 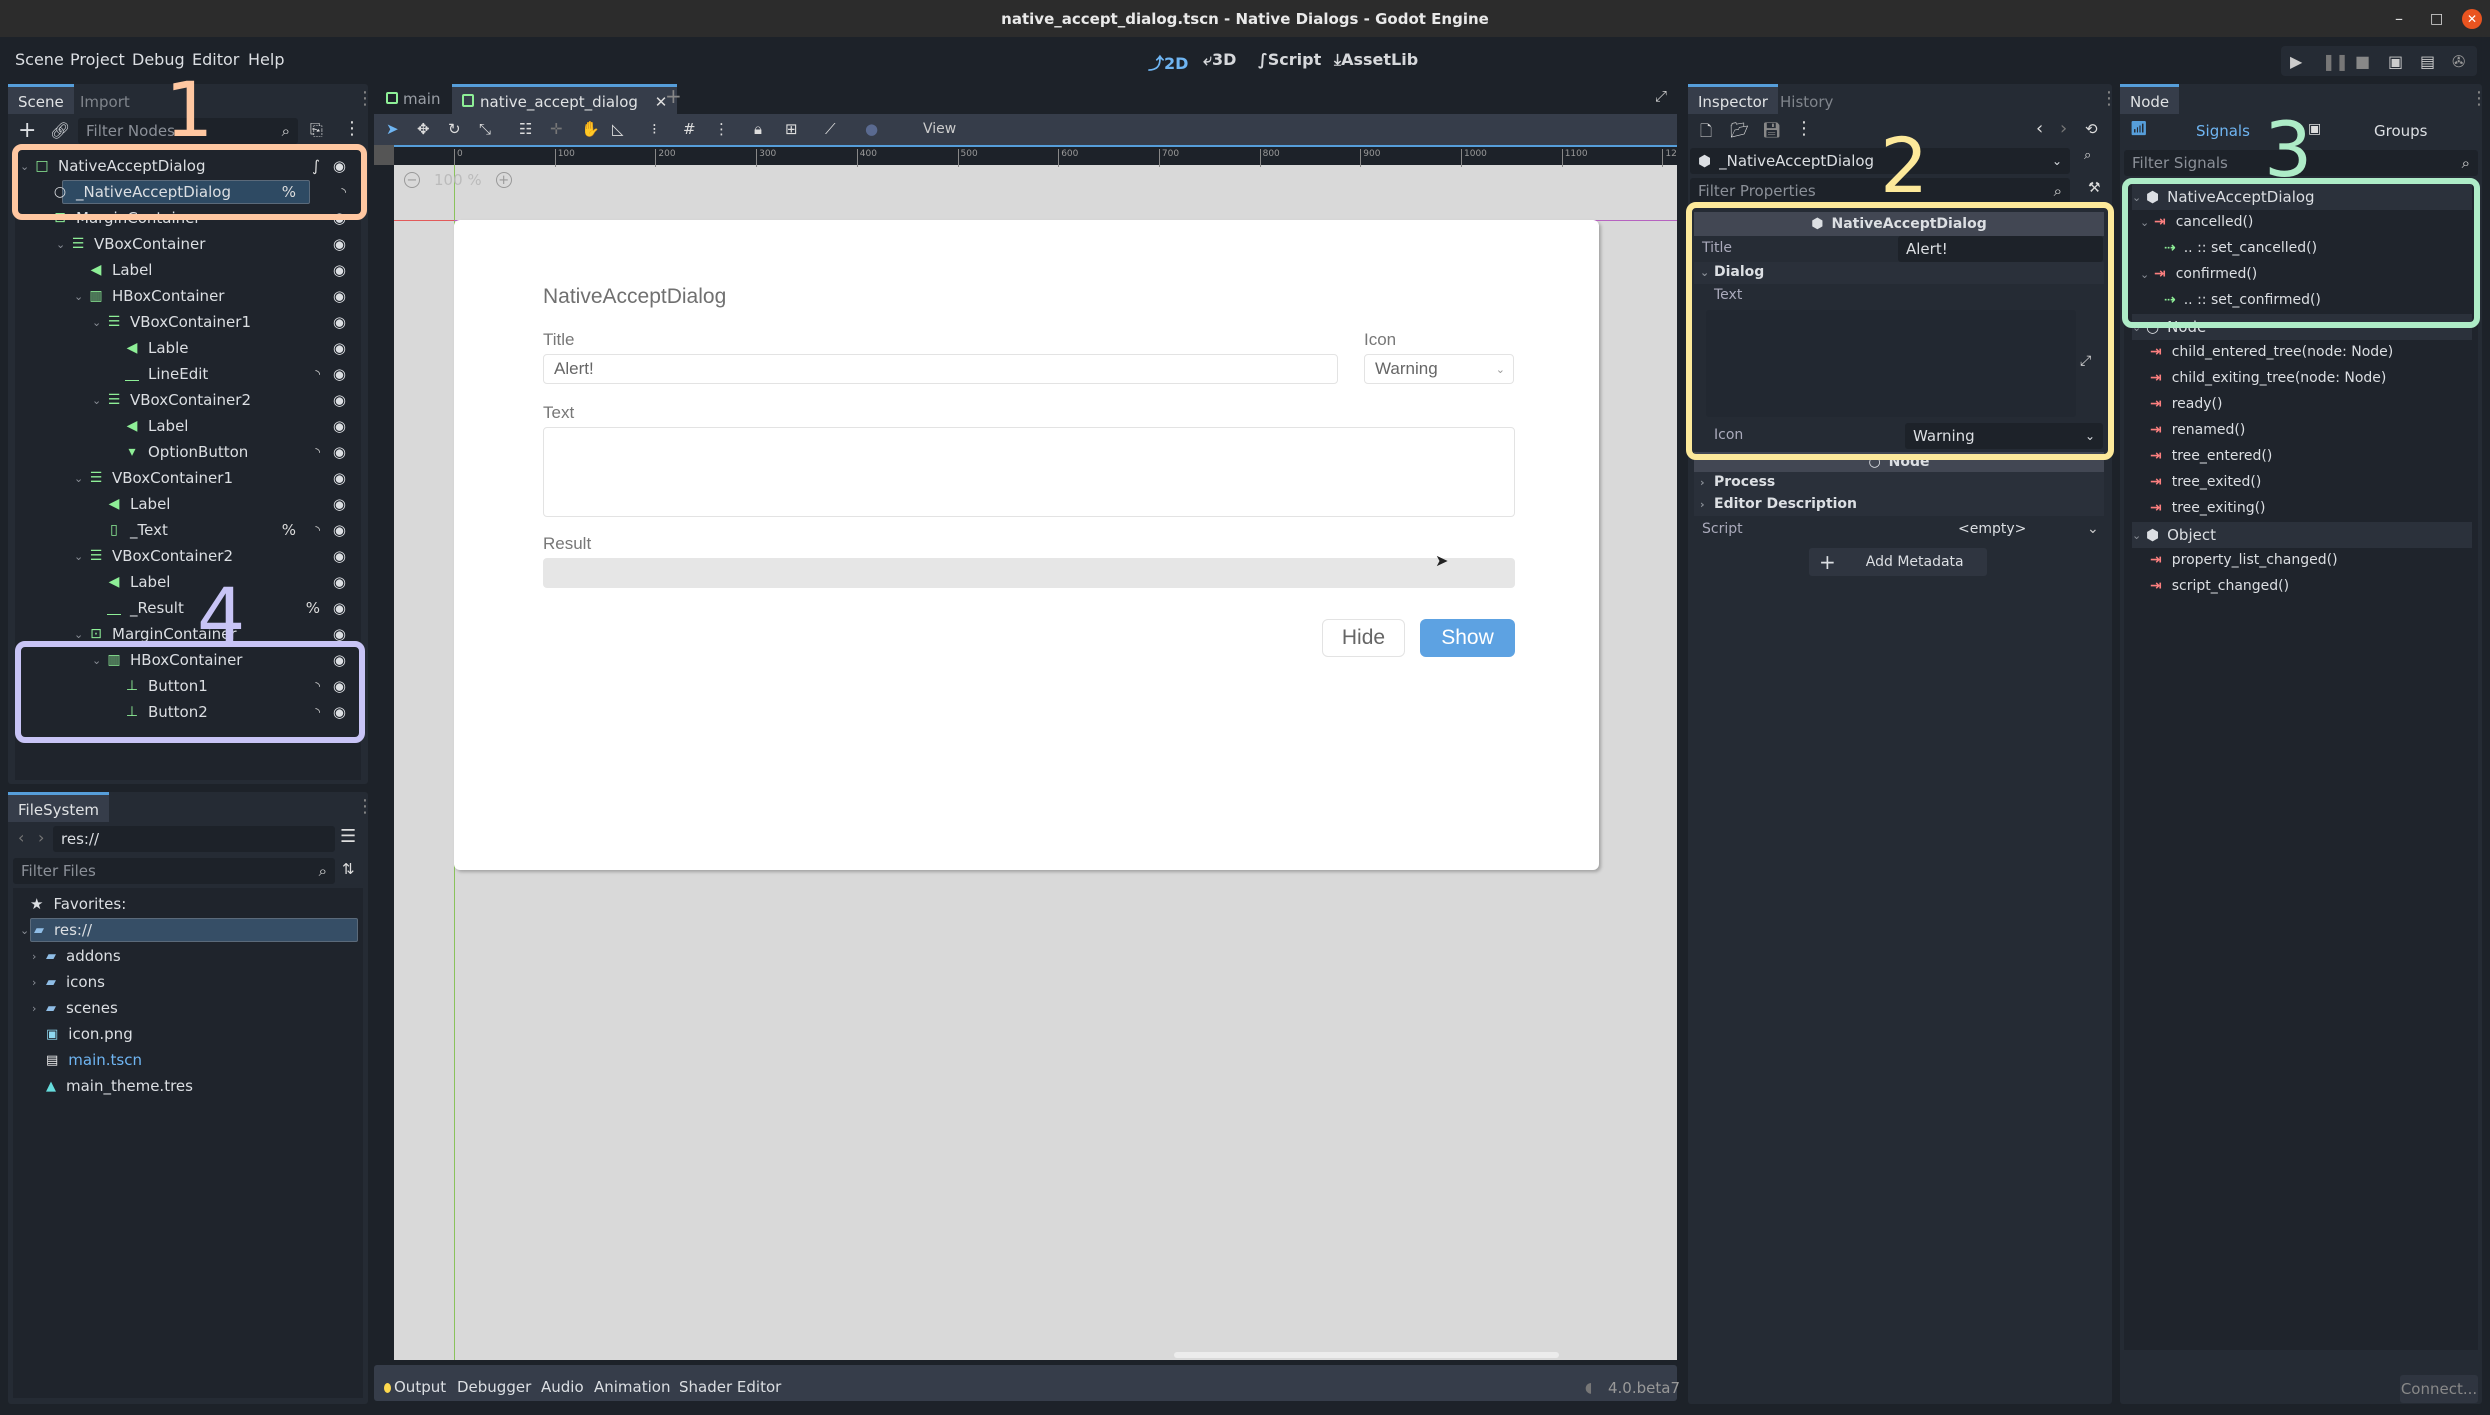 What do you see at coordinates (1439, 369) in the screenshot?
I see `icon-select: Warning ⌄` at bounding box center [1439, 369].